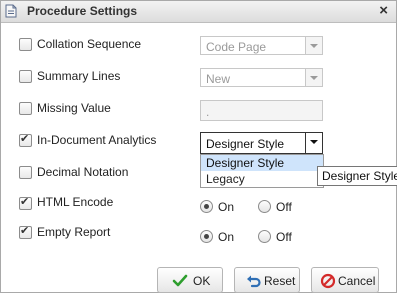 Image resolution: width=397 pixels, height=293 pixels. I want to click on collation-sequence-label: Collation Sequence, so click(89, 44).